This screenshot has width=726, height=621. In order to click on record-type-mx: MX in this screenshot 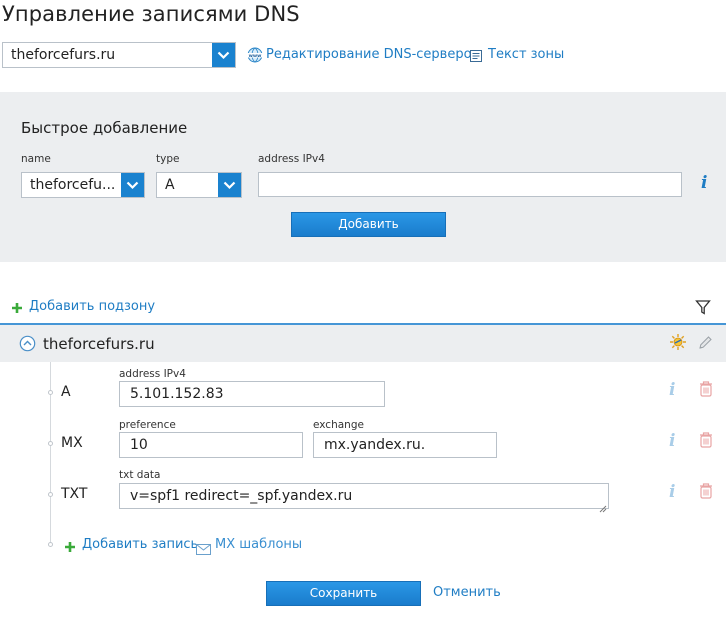, I will do `click(72, 443)`.